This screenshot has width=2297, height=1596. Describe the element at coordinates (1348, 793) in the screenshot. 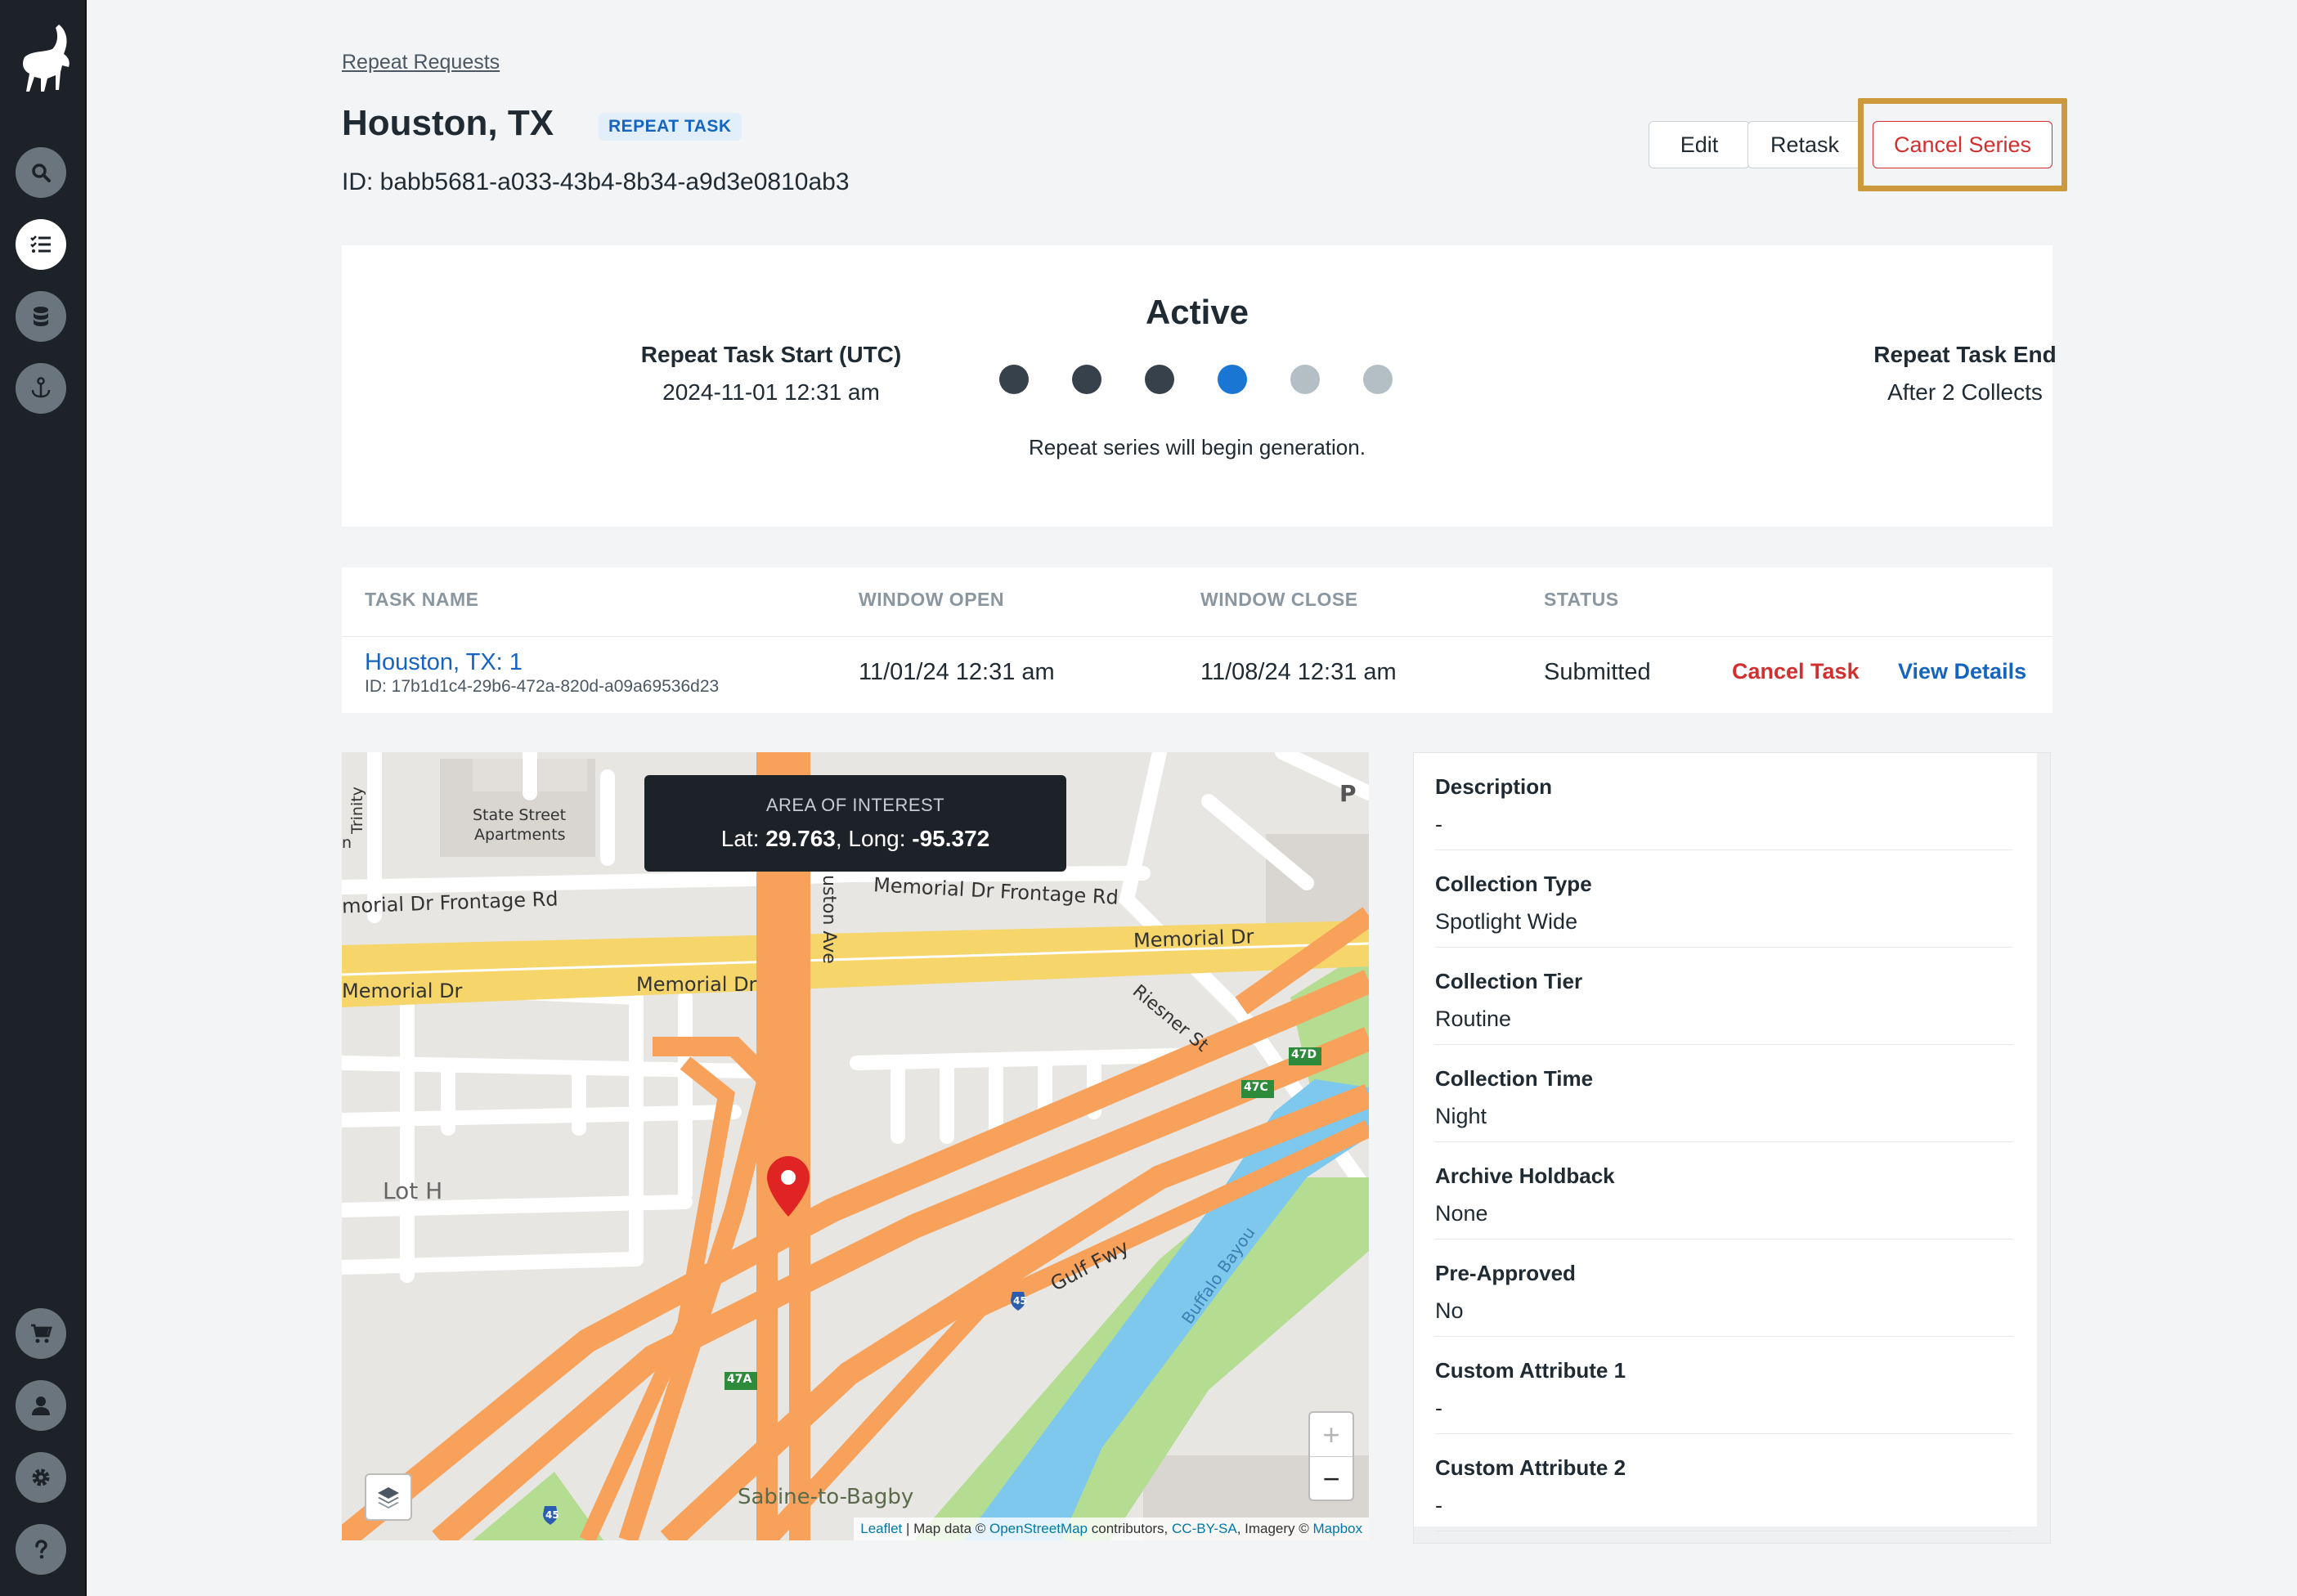

I see `parking-icon: P` at that location.